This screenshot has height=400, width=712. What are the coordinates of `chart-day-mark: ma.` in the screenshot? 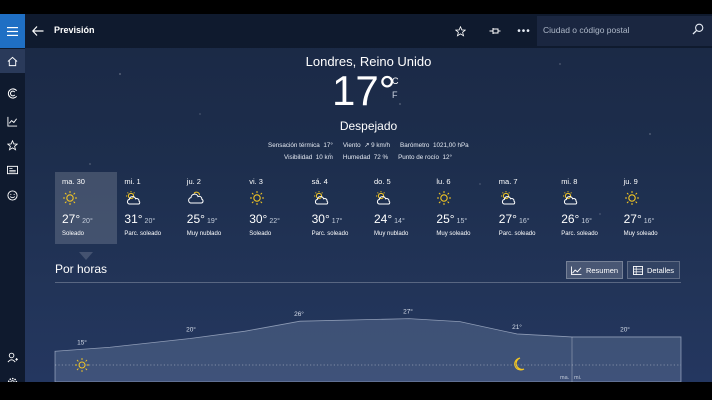 It's located at (565, 378).